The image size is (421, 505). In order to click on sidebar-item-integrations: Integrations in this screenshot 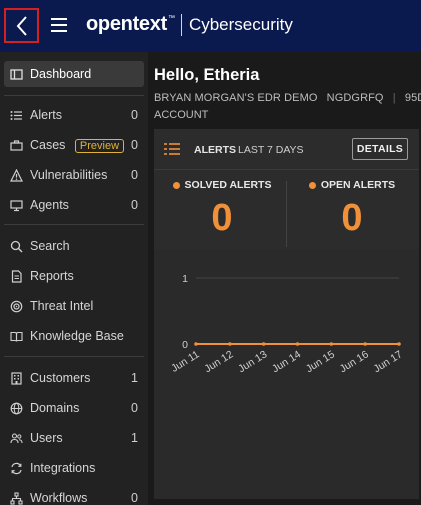, I will do `click(74, 468)`.